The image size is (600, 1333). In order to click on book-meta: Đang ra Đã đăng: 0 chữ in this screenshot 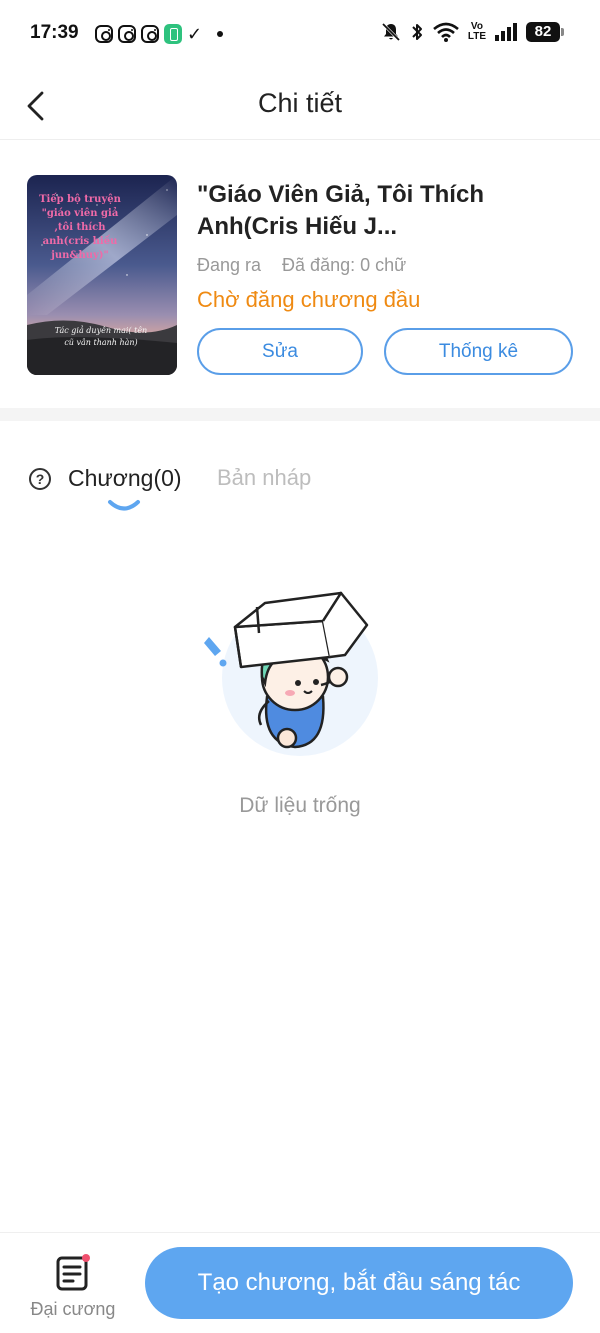, I will do `click(301, 265)`.